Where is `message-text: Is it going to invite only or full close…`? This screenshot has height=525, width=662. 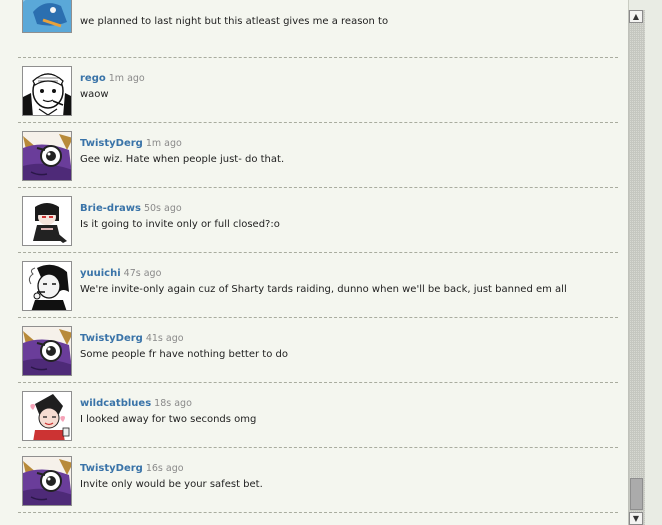
message-text: Is it going to invite only or full close… is located at coordinates (180, 224).